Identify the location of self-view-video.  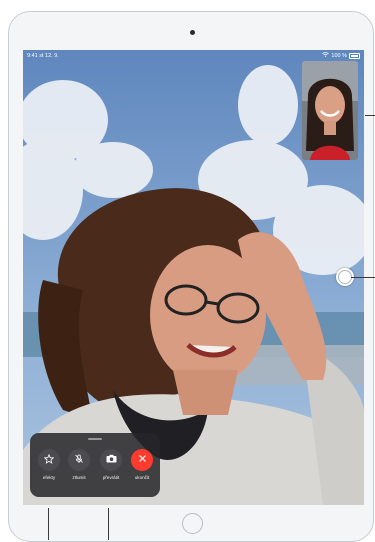
(330, 110).